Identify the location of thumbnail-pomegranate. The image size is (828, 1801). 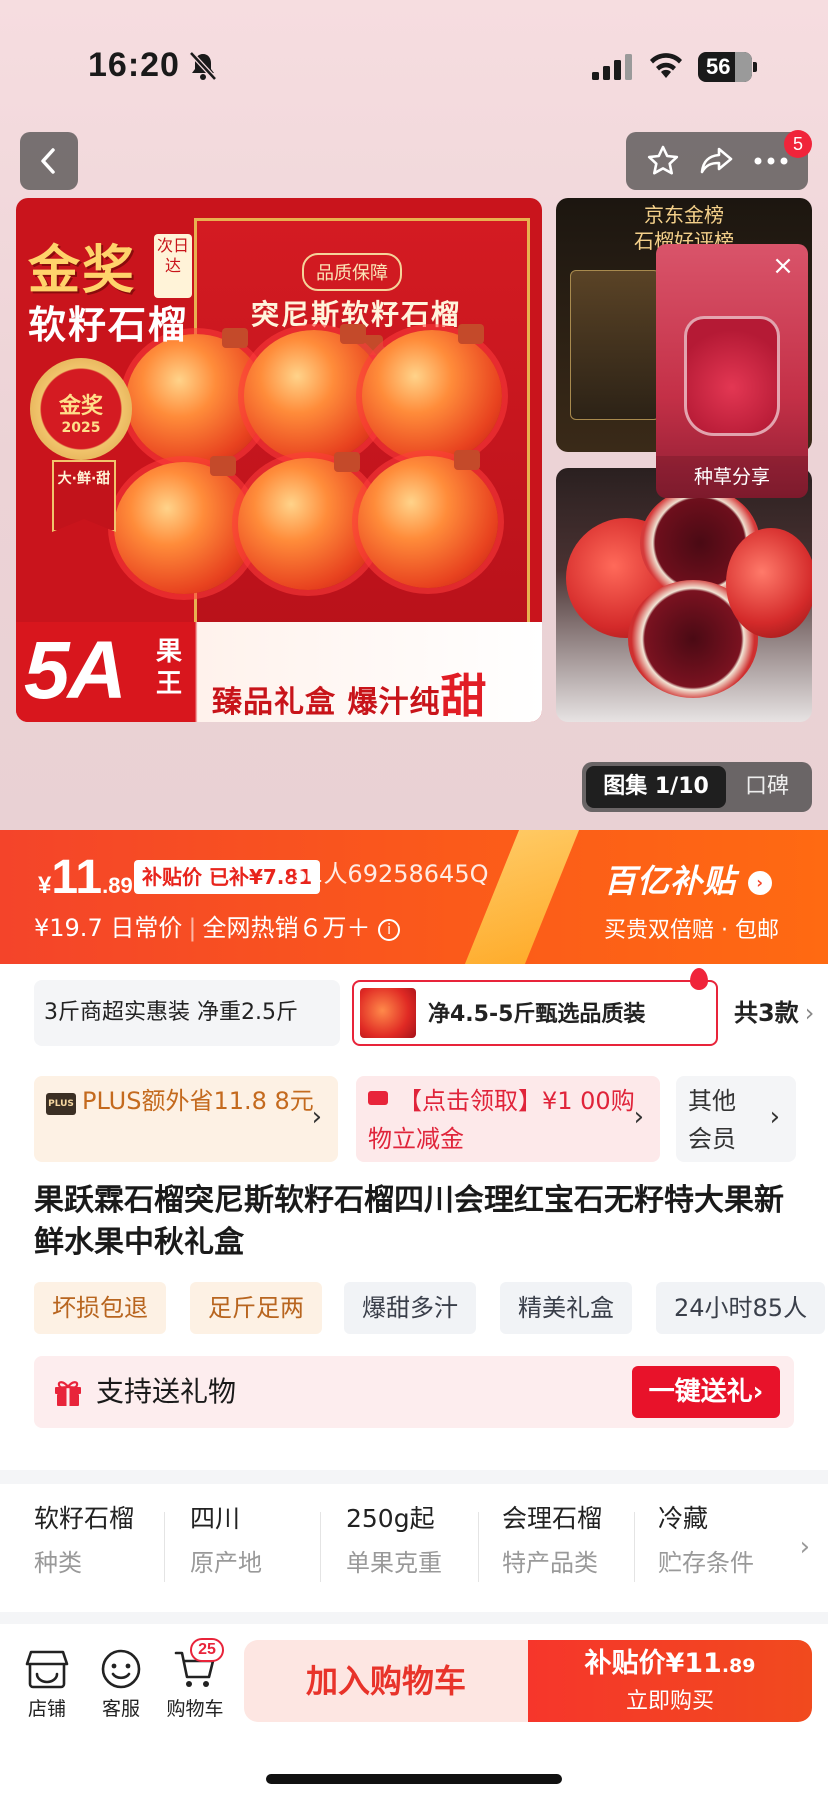
(684, 595).